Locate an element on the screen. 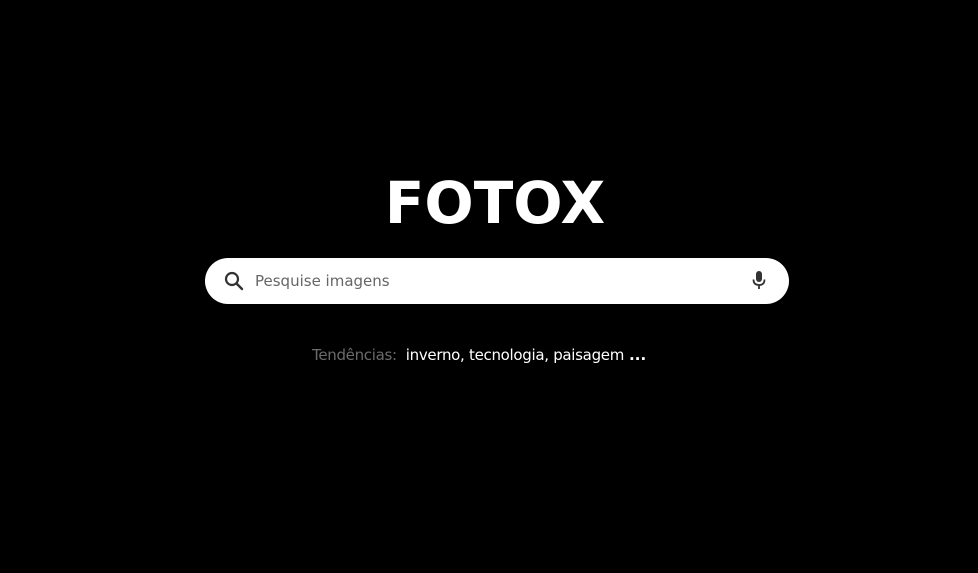 Image resolution: width=978 pixels, height=573 pixels. trends-list: inverno, tecnologia, paisagem is located at coordinates (515, 355).